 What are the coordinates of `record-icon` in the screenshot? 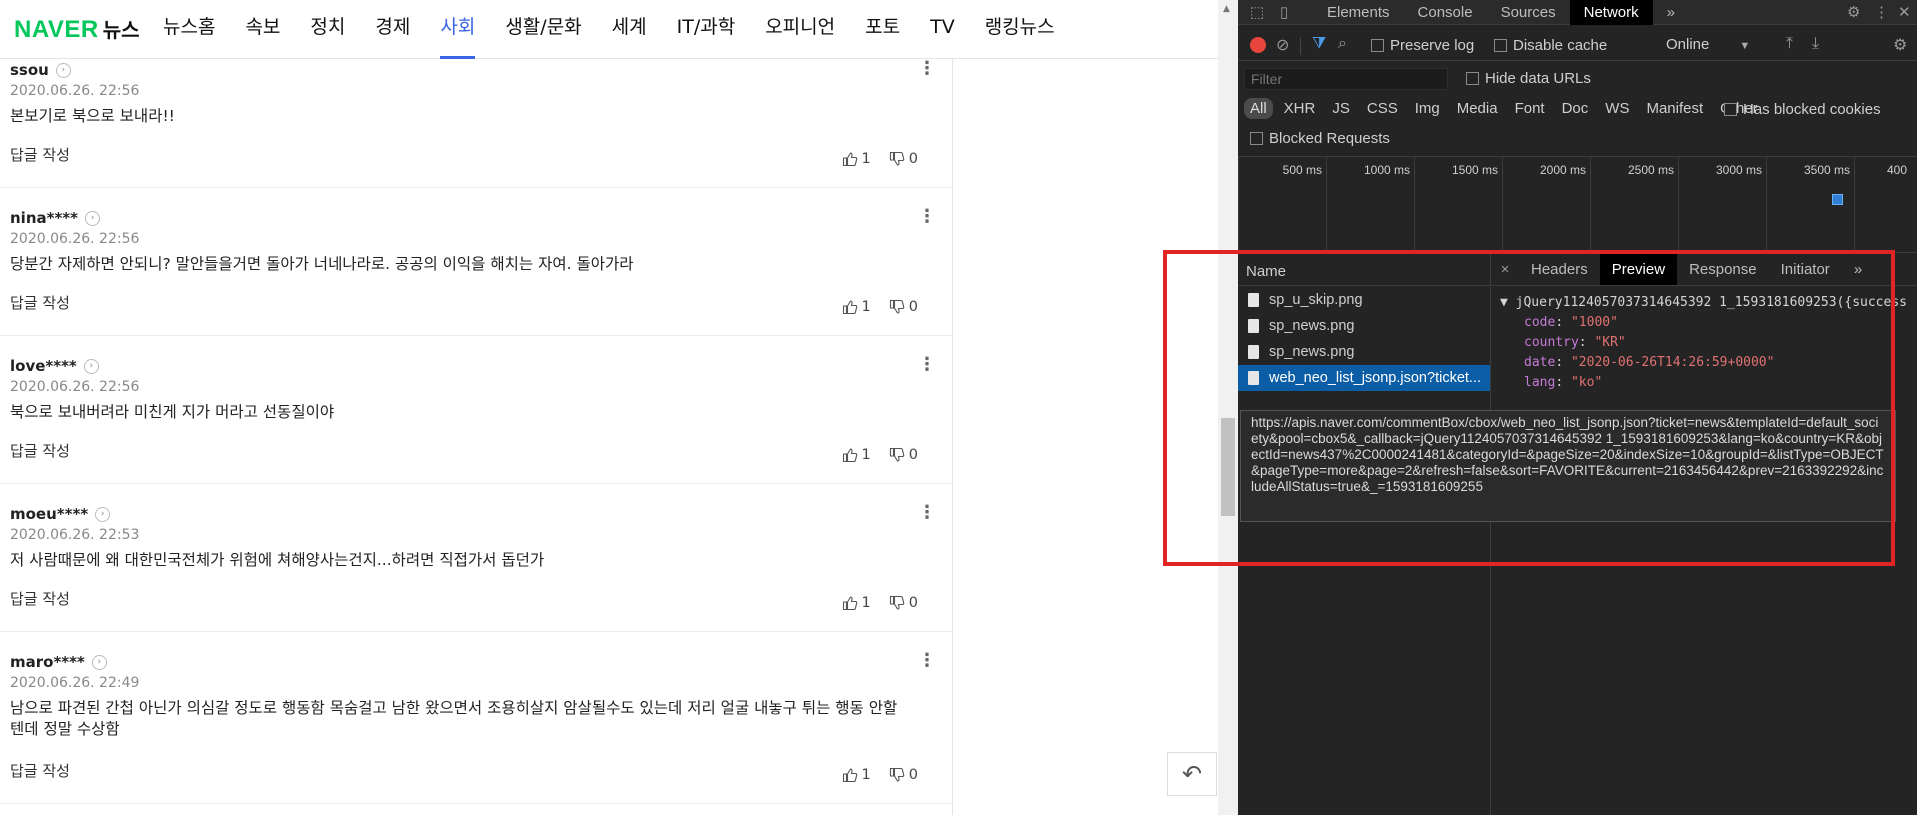 It's located at (1258, 45).